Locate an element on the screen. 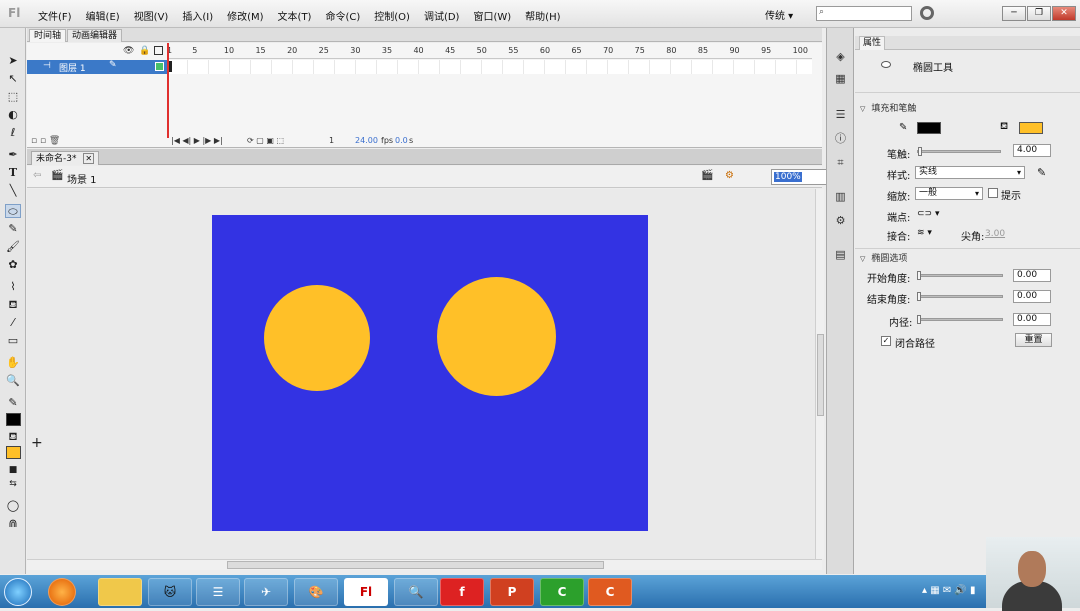 The width and height of the screenshot is (1080, 611). snap-to-objects-icon: ⋒ is located at coordinates (13, 524).